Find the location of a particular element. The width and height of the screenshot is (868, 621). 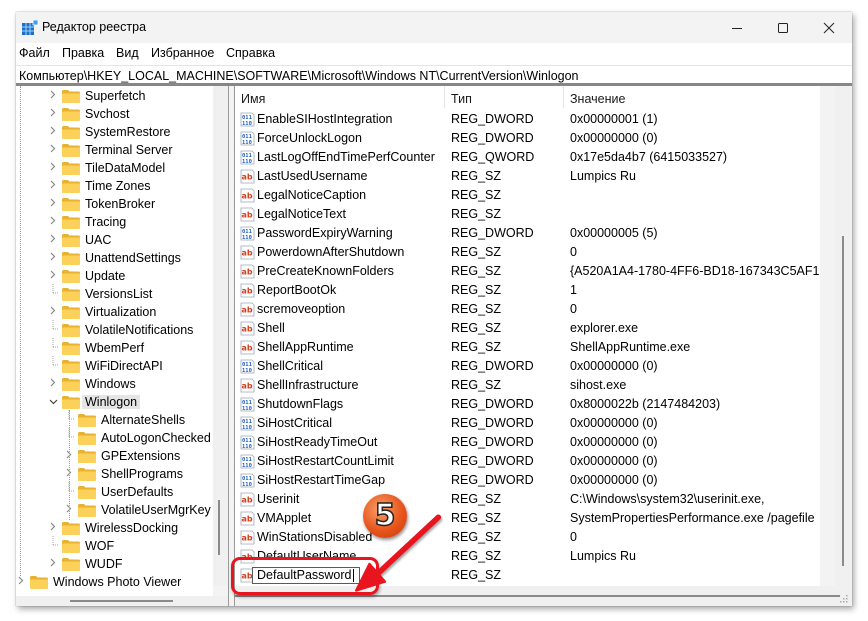

tree-item: Windows Photo Viewer is located at coordinates (98, 582).